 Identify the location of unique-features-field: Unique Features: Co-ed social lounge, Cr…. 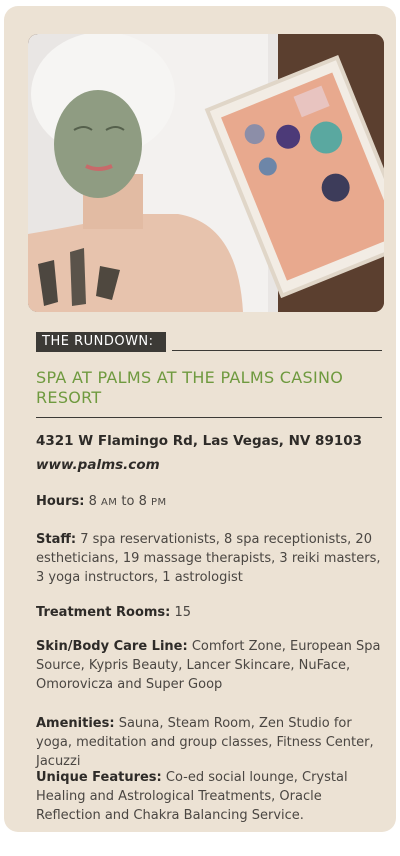
(210, 796).